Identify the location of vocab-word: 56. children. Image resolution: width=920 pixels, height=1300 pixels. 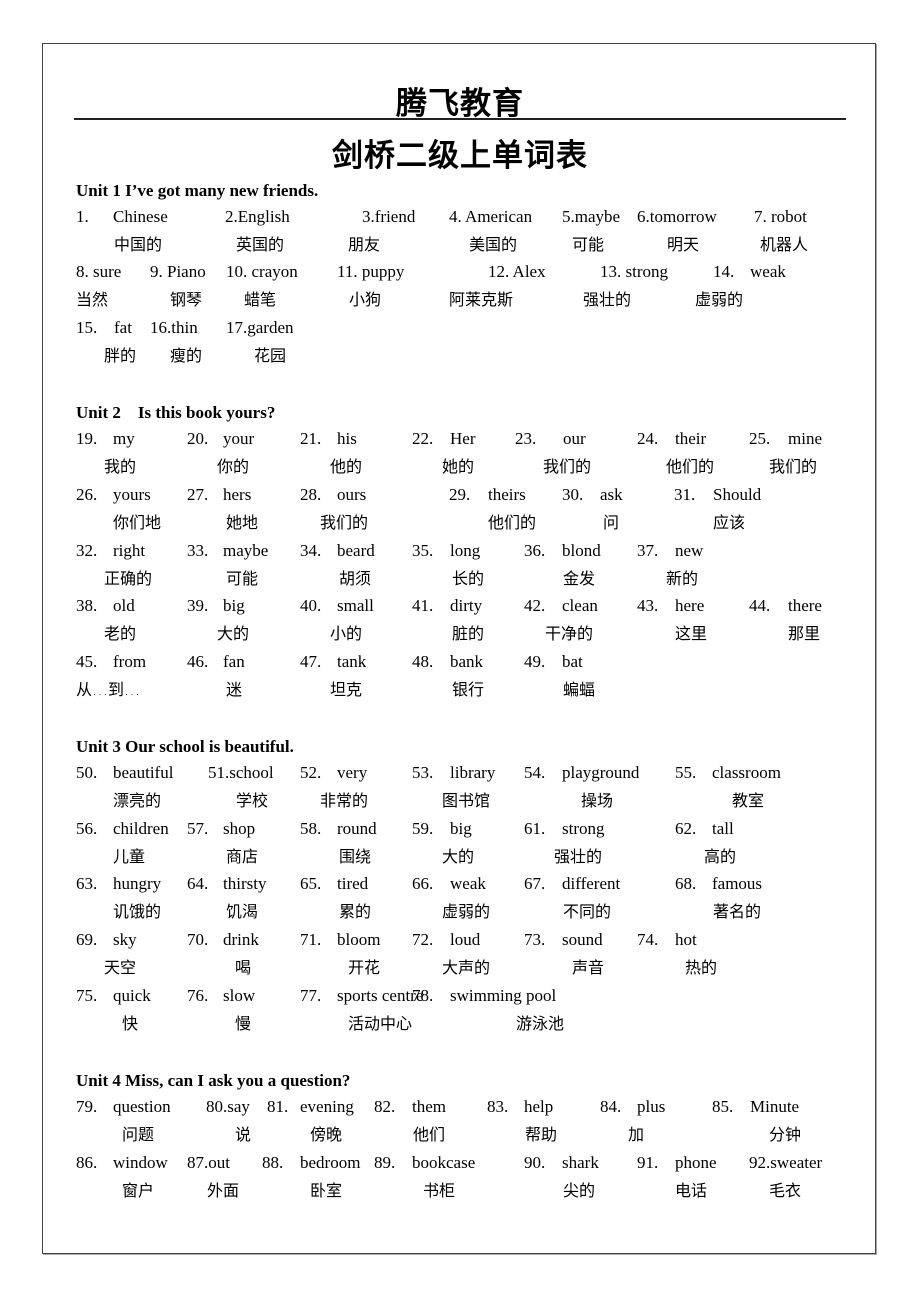
(122, 829).